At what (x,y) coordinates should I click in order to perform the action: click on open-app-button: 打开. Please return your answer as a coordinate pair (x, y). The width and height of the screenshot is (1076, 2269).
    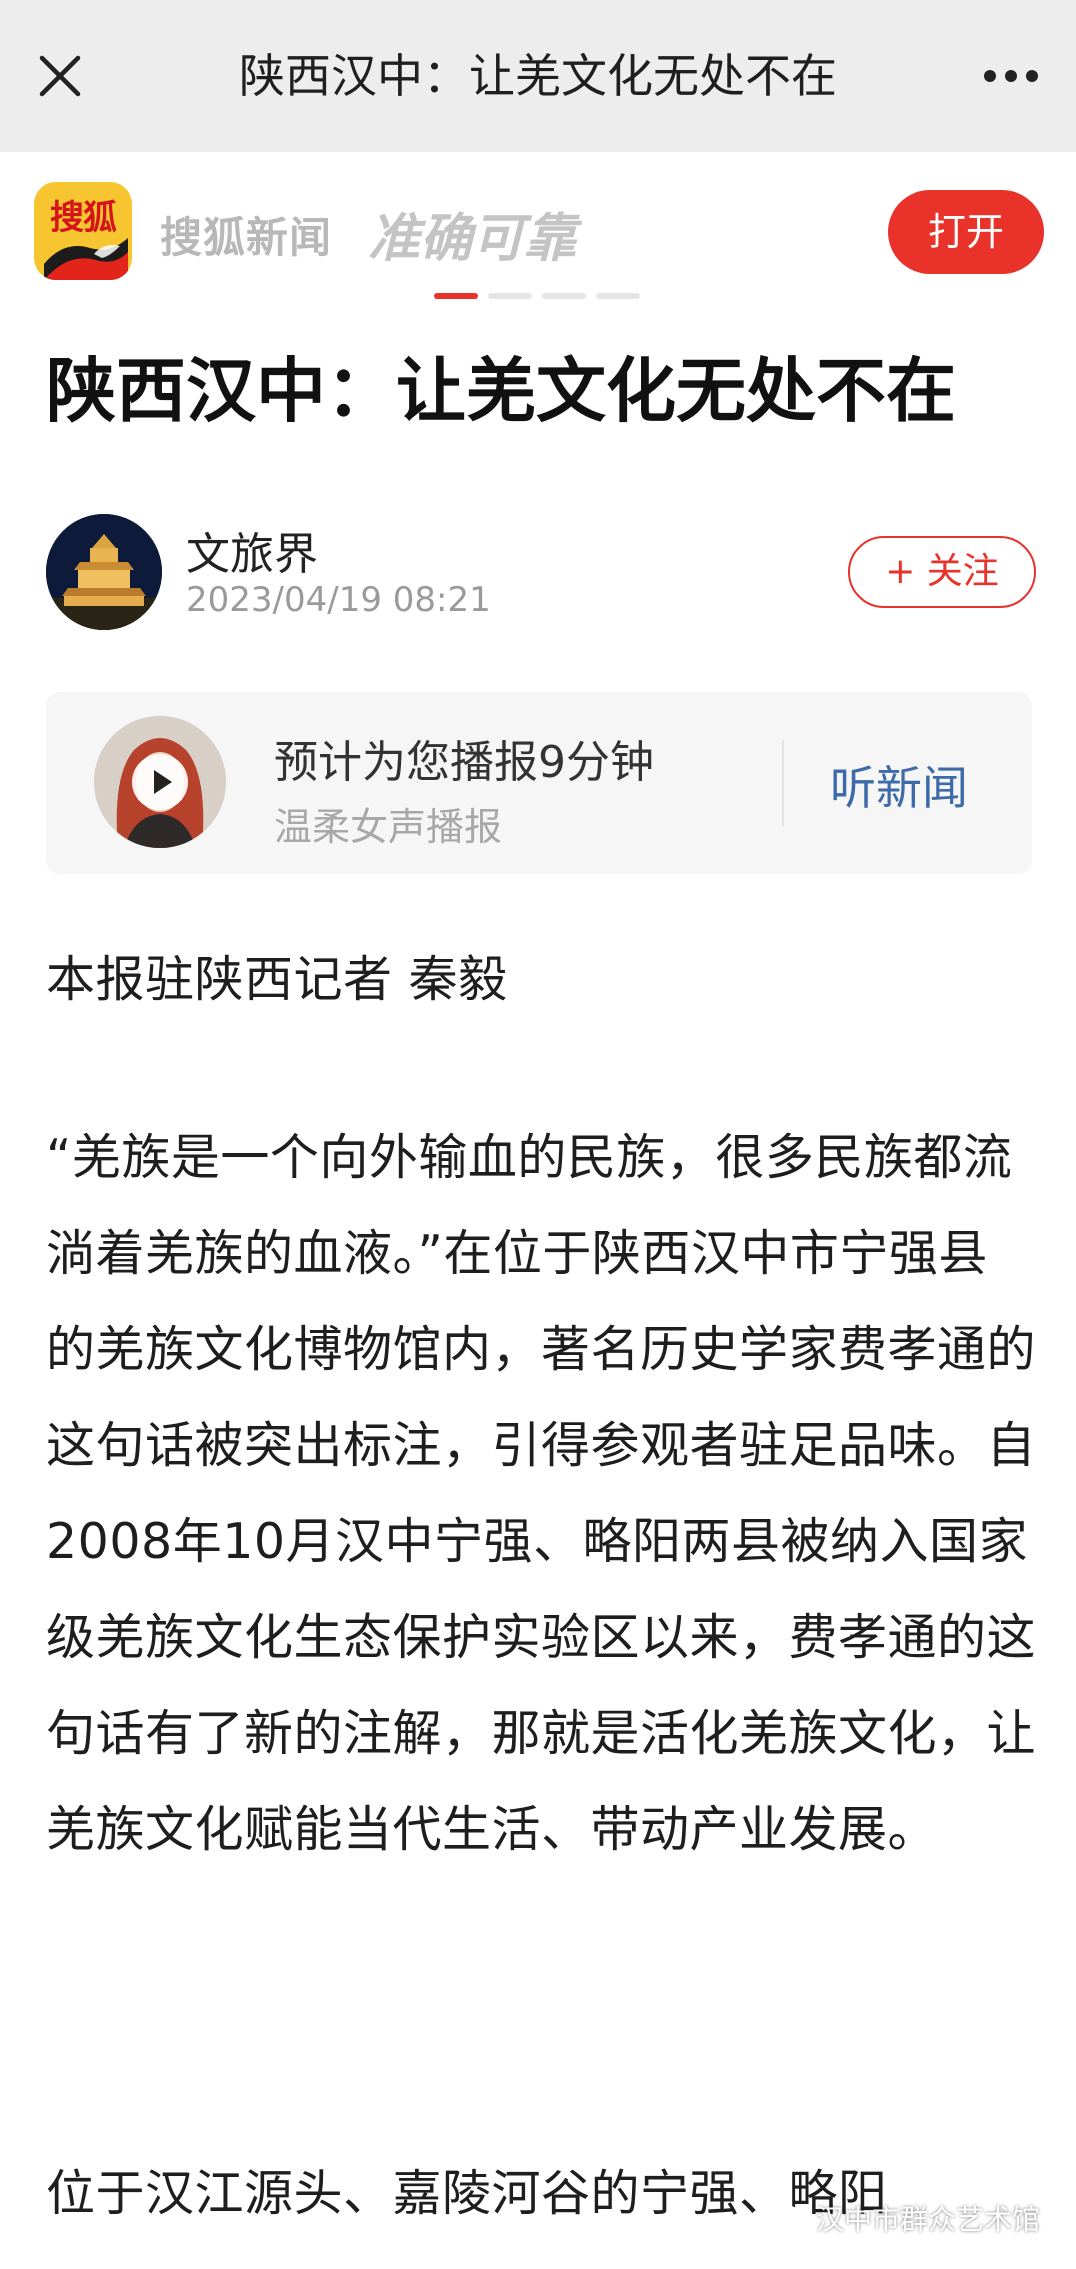
    Looking at the image, I should click on (966, 232).